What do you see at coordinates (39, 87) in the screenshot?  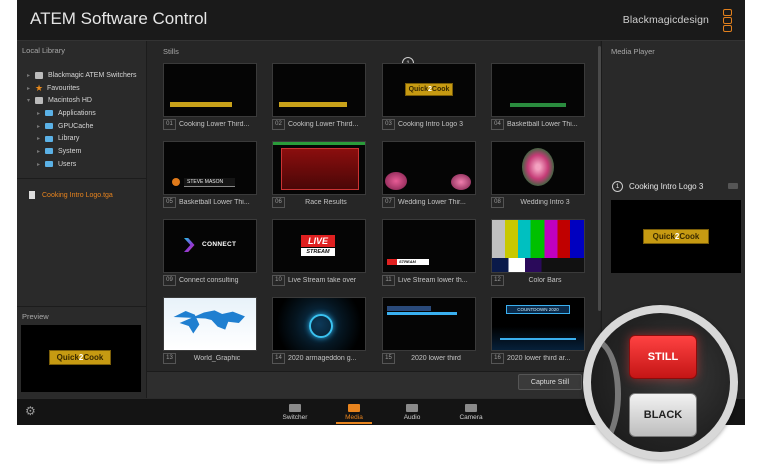 I see `star-icon: ★` at bounding box center [39, 87].